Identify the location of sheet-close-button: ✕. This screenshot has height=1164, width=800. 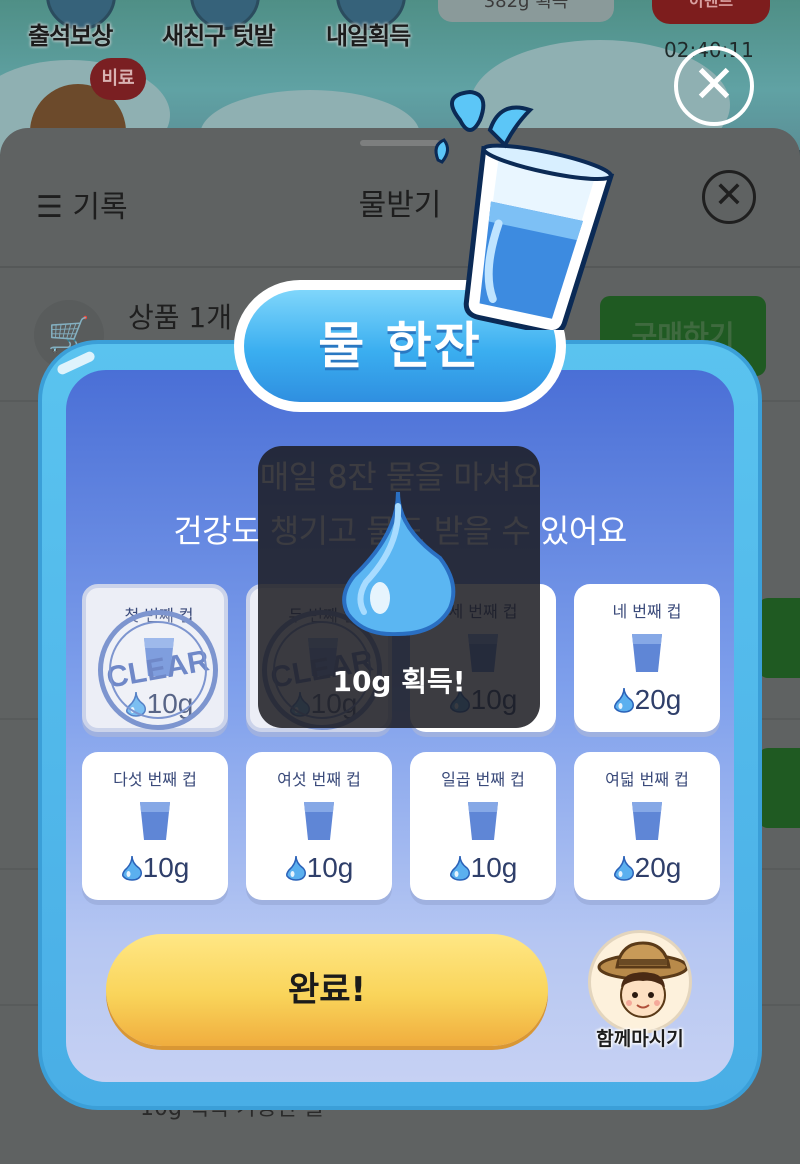
(729, 197).